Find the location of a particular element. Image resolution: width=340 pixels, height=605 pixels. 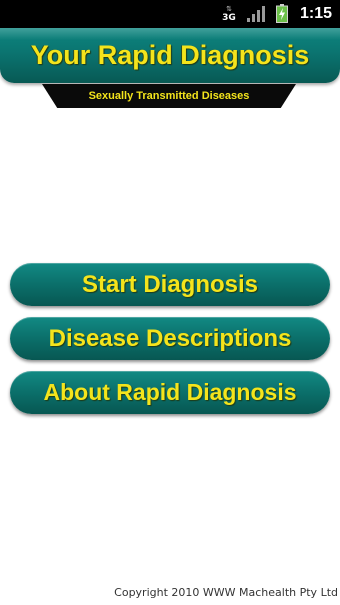

network-type-label: 3G is located at coordinates (229, 18).